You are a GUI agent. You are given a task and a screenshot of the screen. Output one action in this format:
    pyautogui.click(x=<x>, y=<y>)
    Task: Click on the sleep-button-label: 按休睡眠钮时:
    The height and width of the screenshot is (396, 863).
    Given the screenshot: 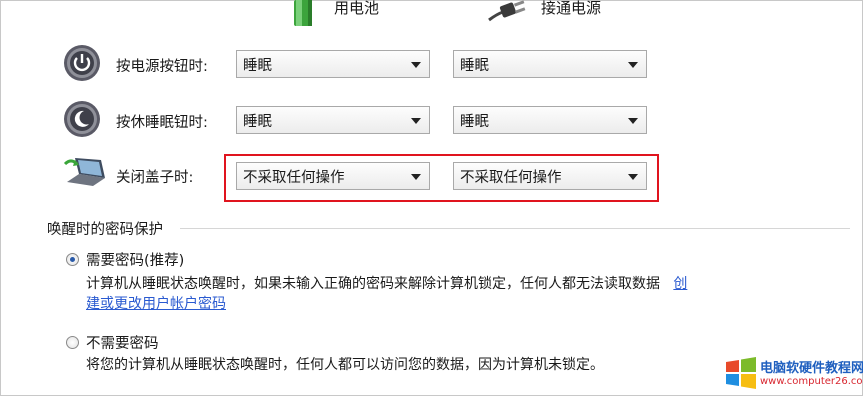 What is the action you would take?
    pyautogui.click(x=162, y=123)
    